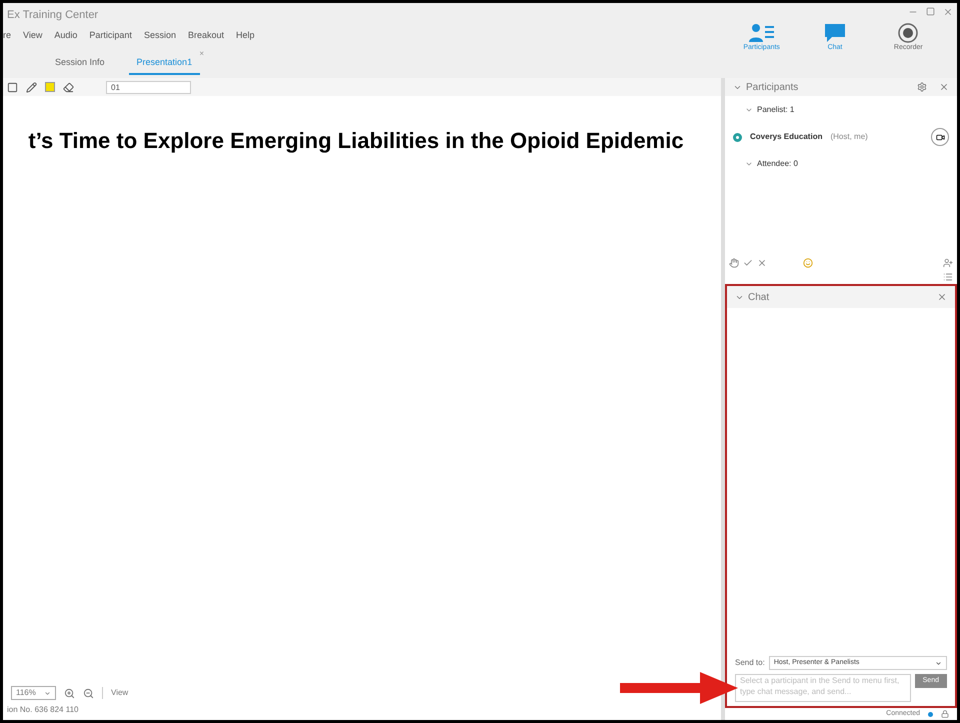 The image size is (960, 723). What do you see at coordinates (773, 87) in the screenshot?
I see `panel-title: Participants` at bounding box center [773, 87].